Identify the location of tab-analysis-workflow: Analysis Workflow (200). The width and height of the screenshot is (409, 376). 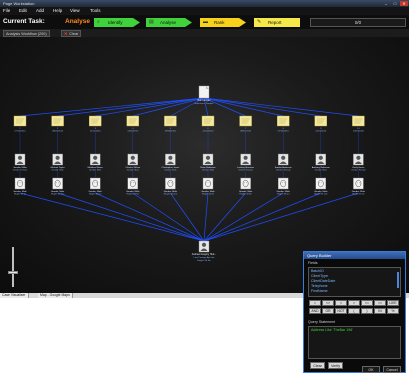
(26, 33).